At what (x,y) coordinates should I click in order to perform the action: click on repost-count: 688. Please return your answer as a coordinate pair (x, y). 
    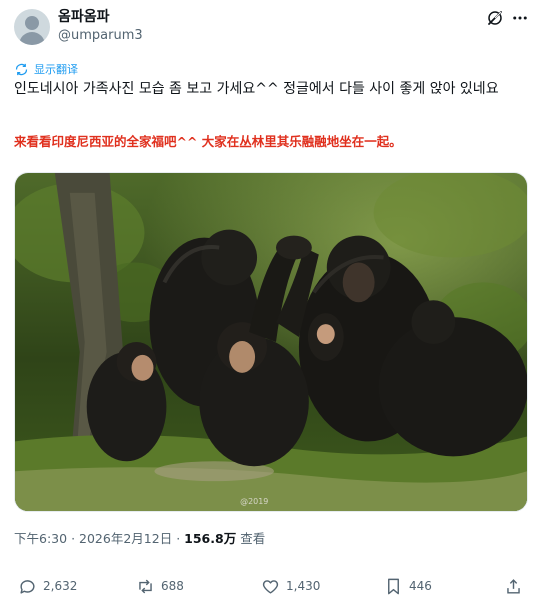
    Looking at the image, I should click on (172, 586).